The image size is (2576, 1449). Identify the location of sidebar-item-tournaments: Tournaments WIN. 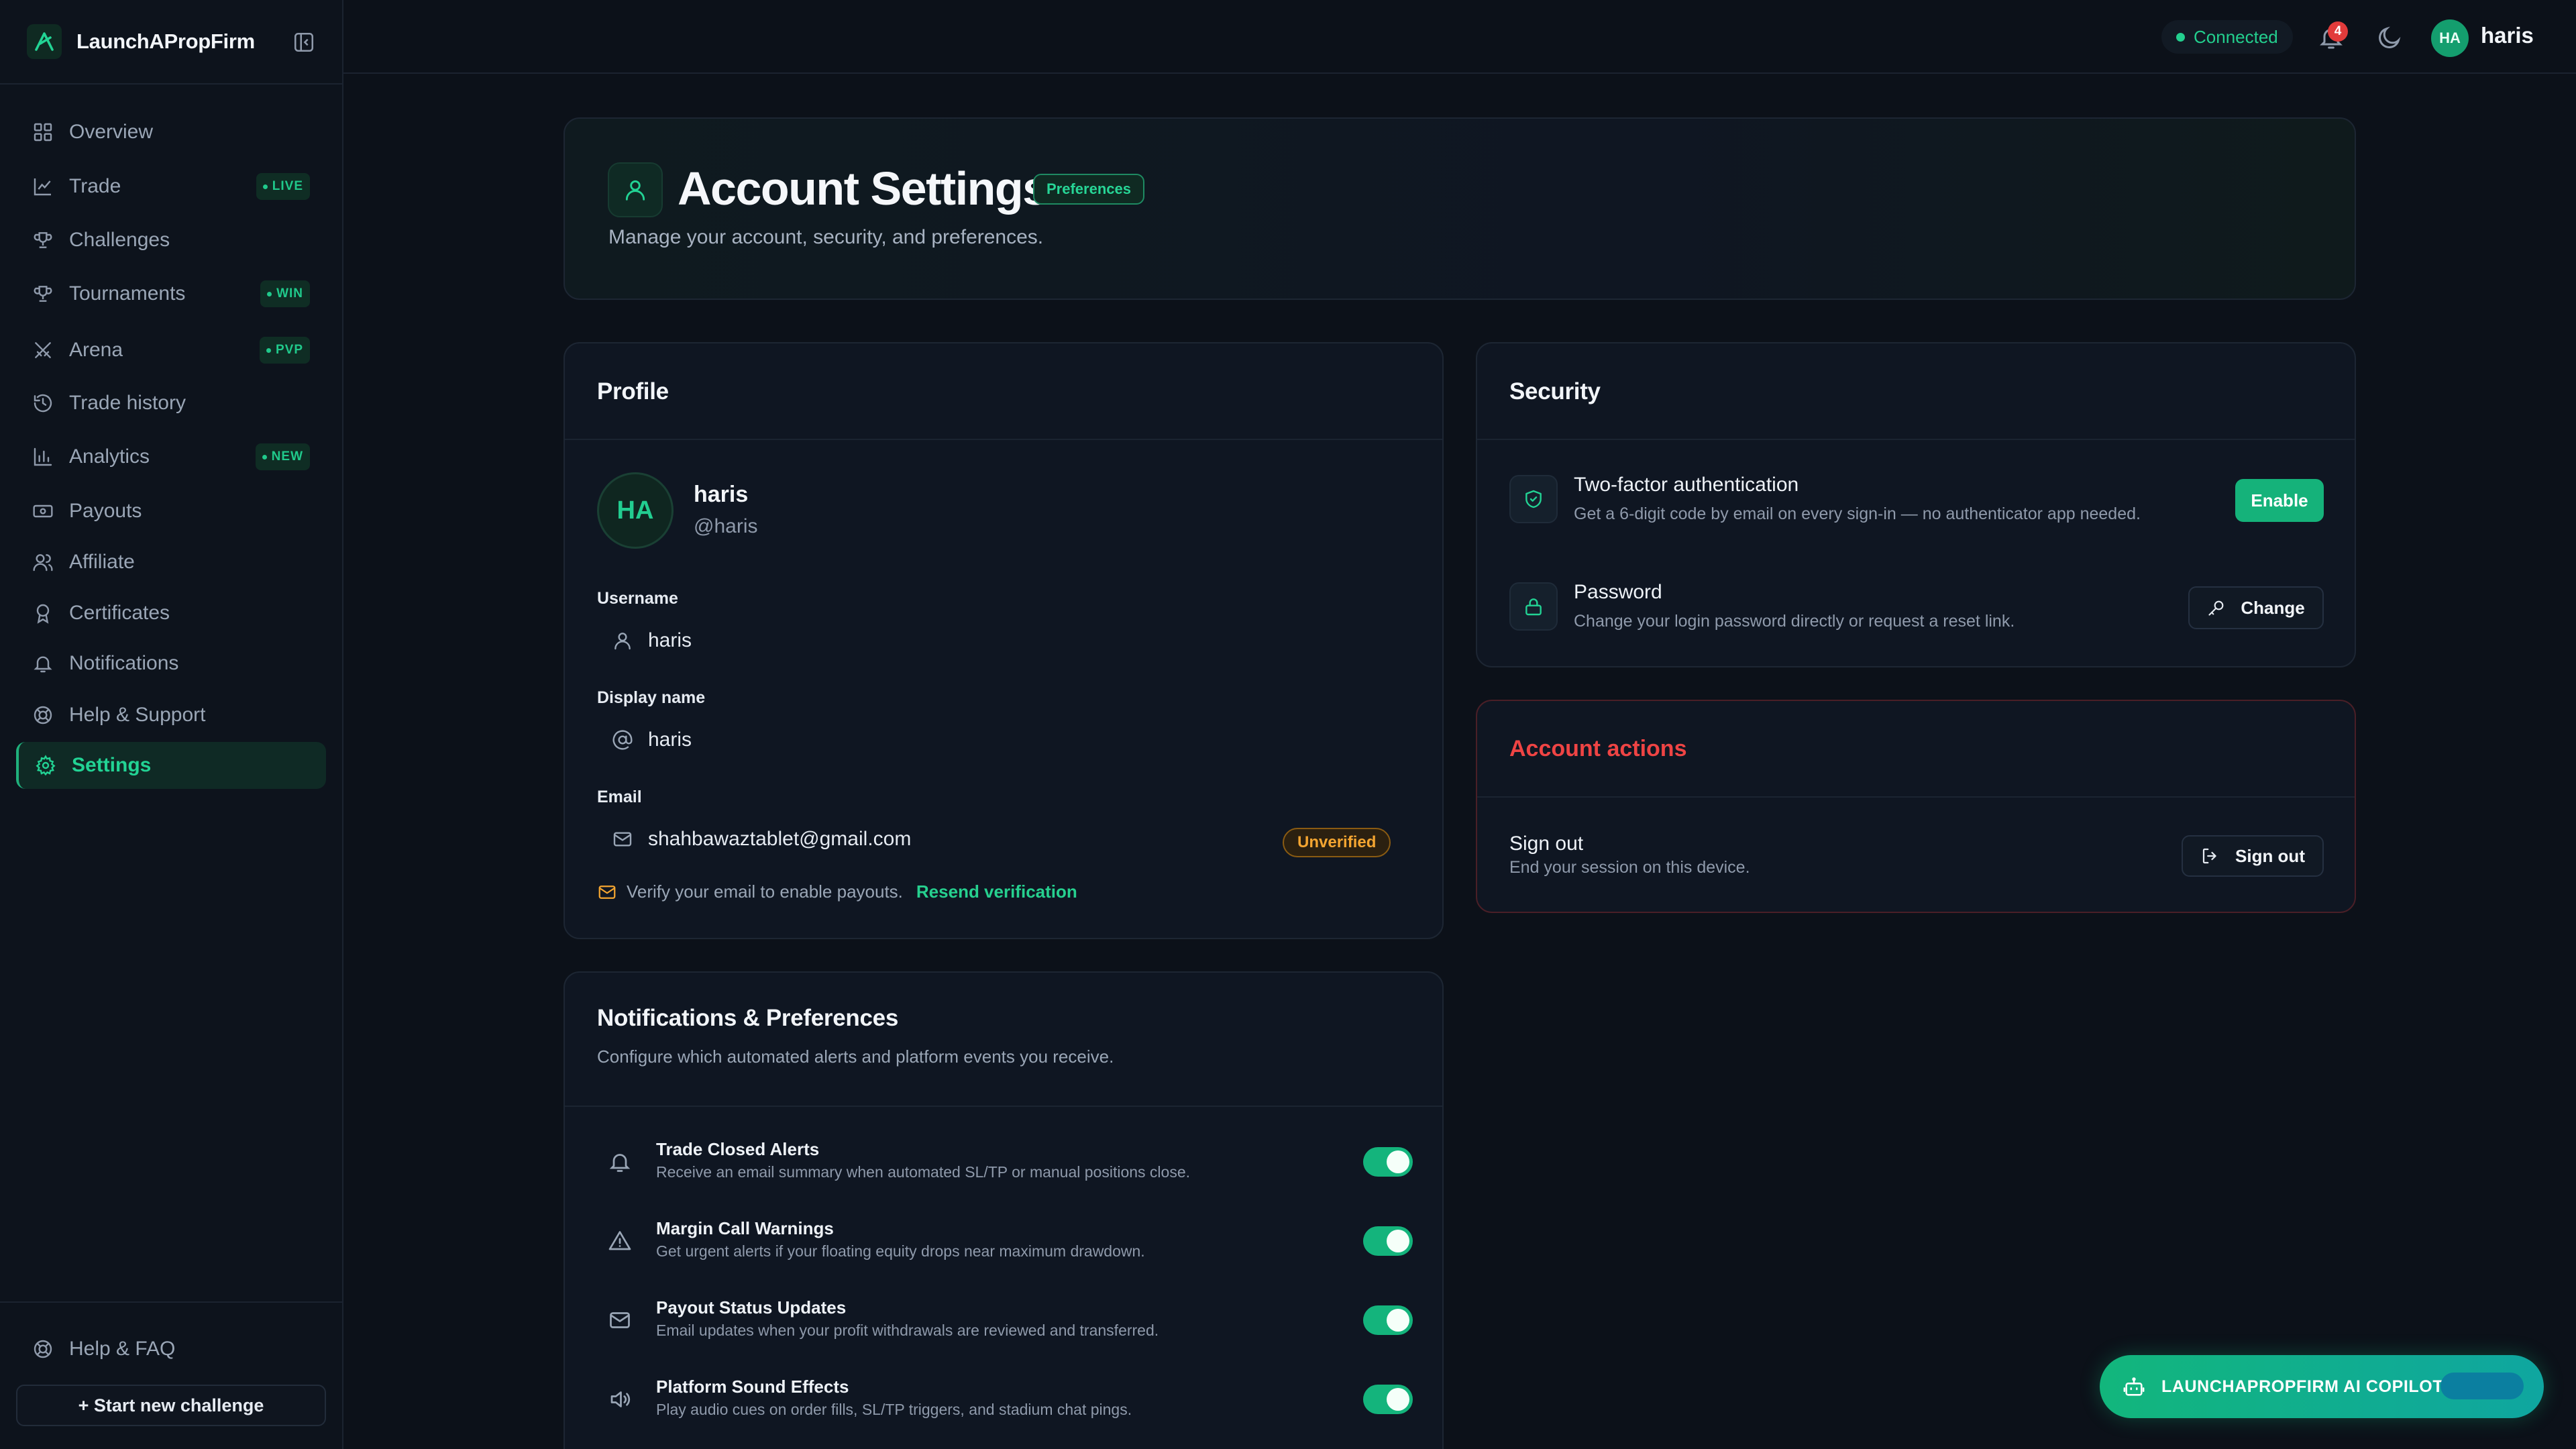
(171, 293).